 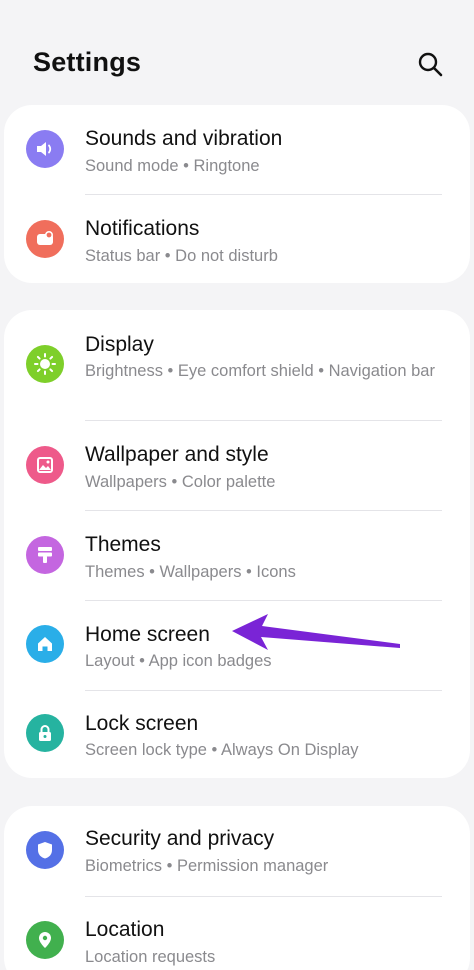 What do you see at coordinates (45, 149) in the screenshot?
I see `volume-icon` at bounding box center [45, 149].